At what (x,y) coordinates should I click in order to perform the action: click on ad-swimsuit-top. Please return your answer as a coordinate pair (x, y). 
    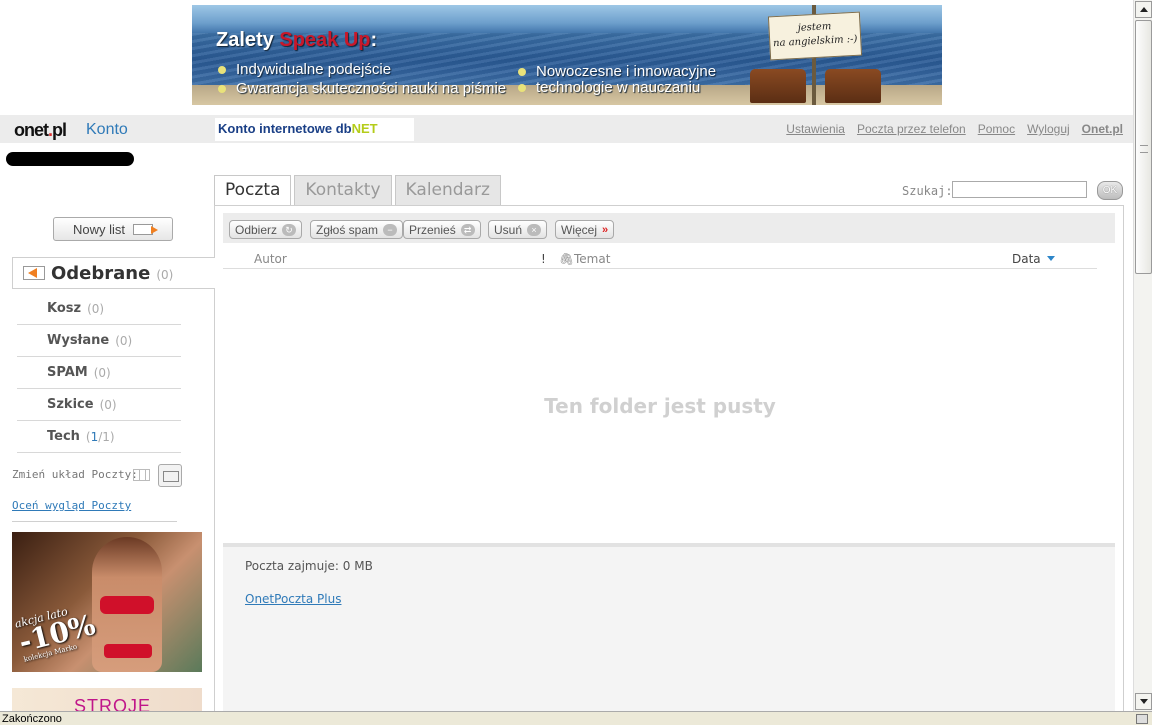
    Looking at the image, I should click on (127, 605).